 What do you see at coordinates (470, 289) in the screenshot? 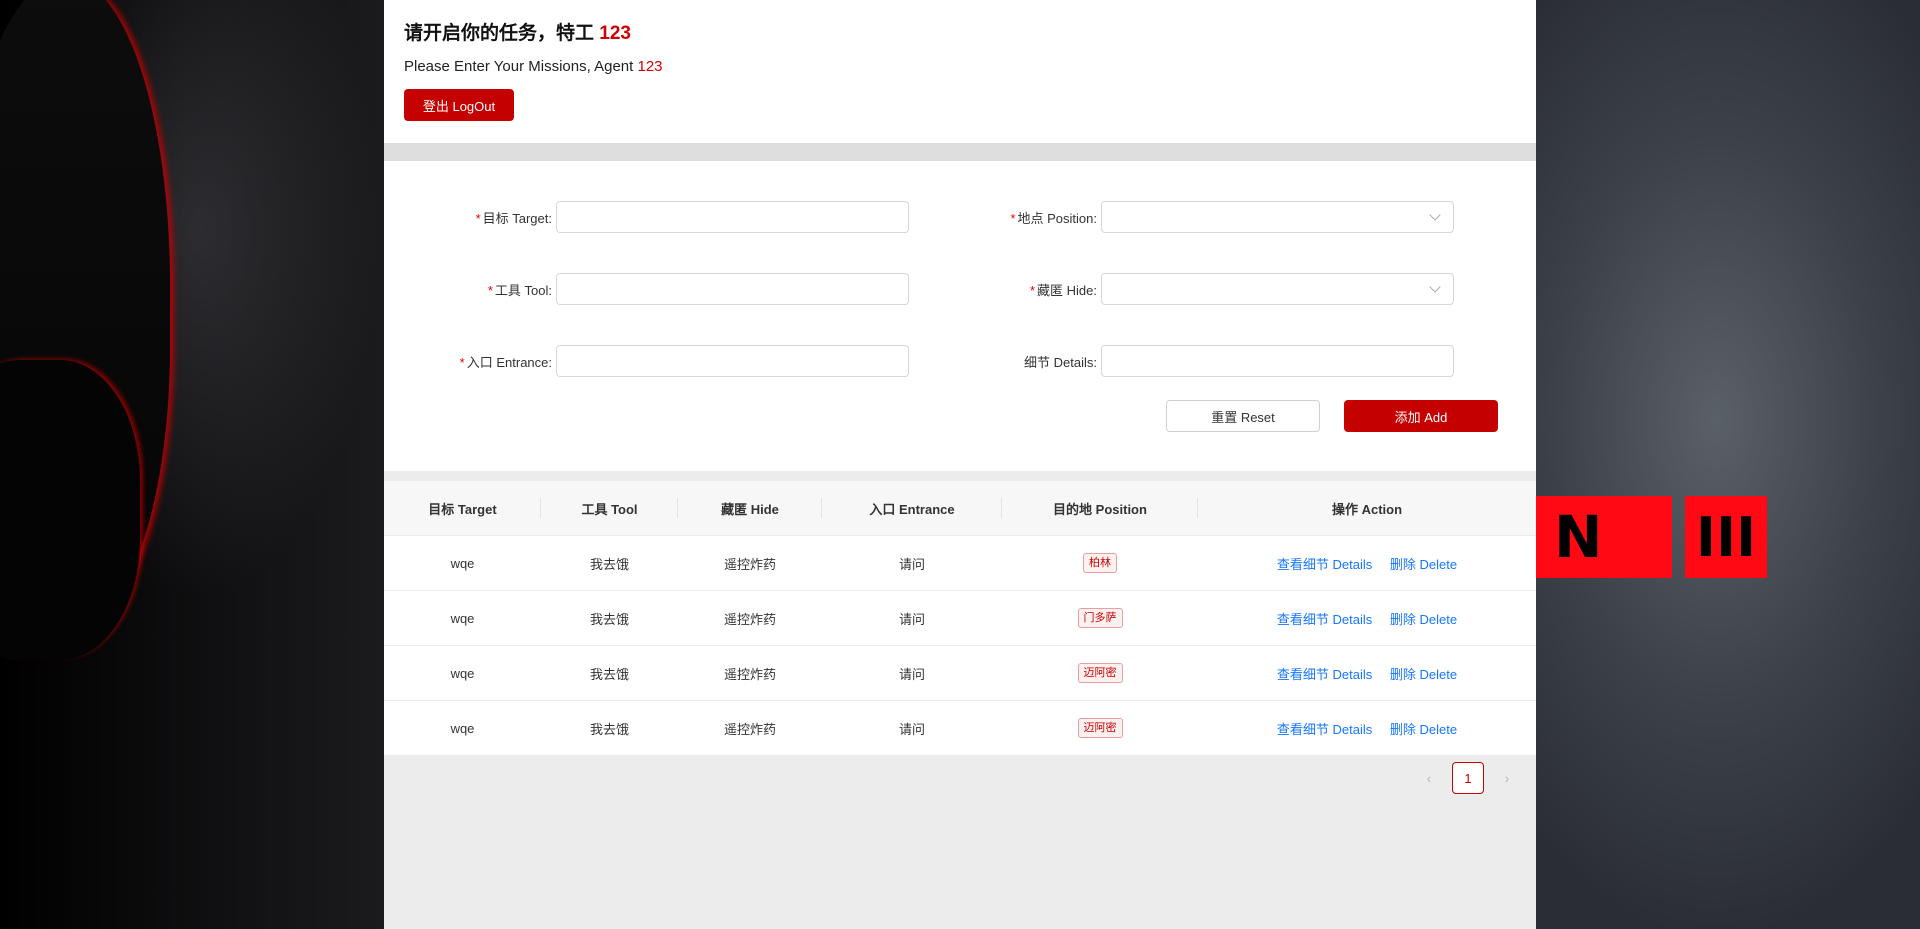
I see `tool-label: * 工具 Tool:` at bounding box center [470, 289].